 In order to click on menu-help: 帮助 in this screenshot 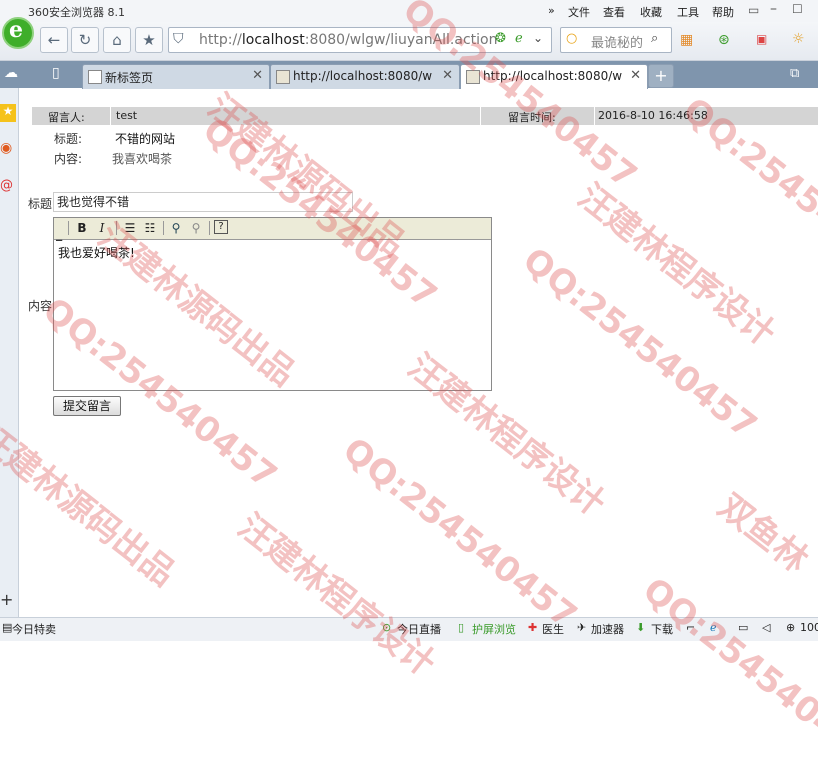, I will do `click(723, 12)`.